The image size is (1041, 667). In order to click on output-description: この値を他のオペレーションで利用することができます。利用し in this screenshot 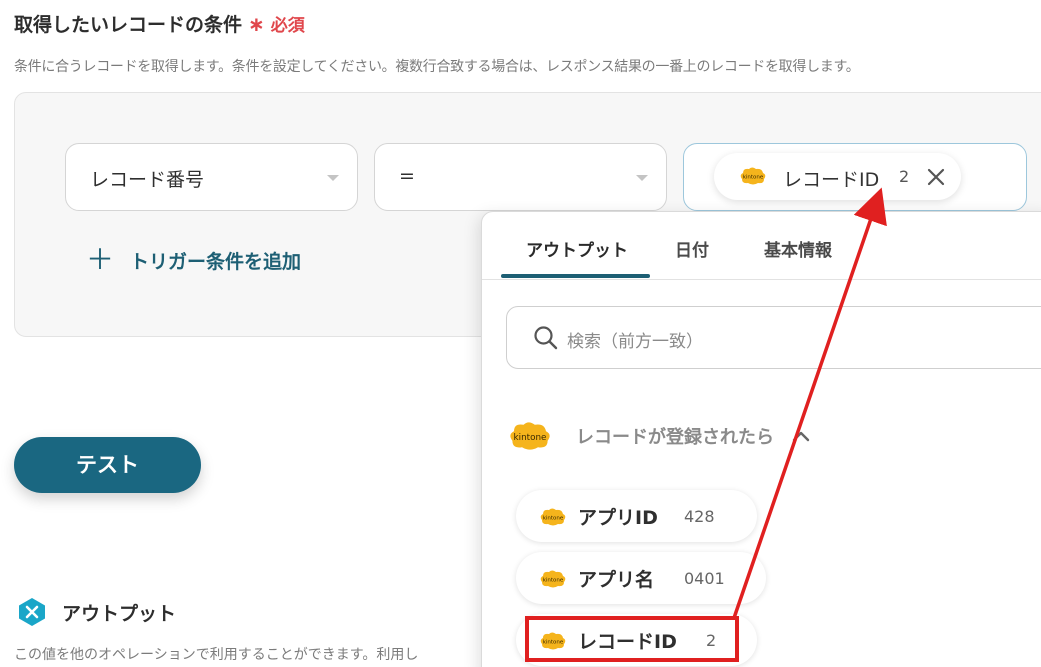, I will do `click(216, 655)`.